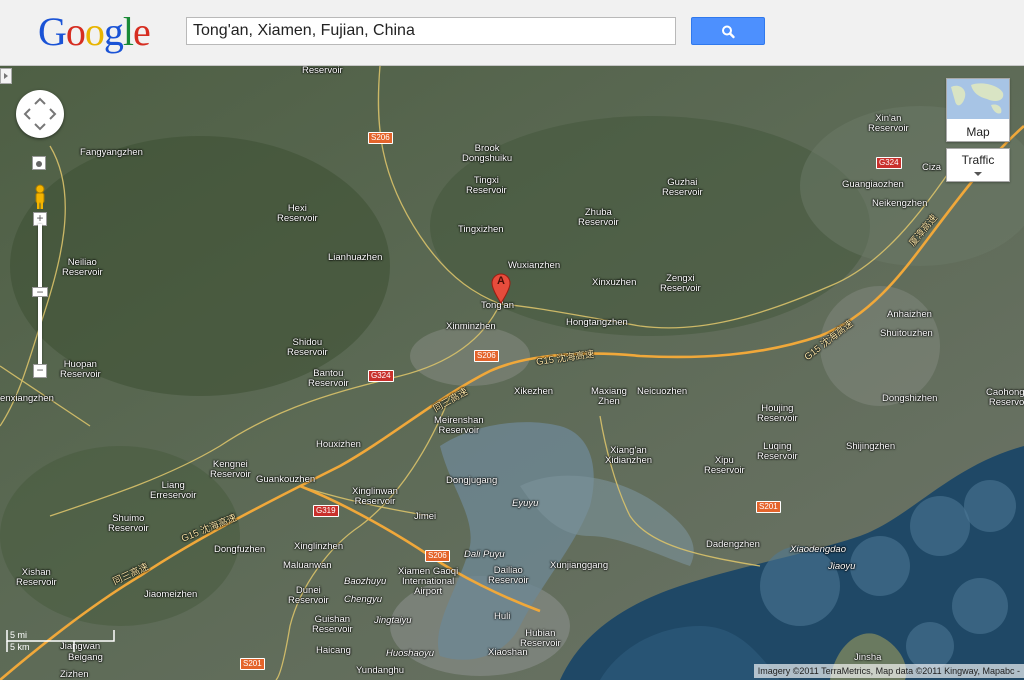  Describe the element at coordinates (534, 265) in the screenshot. I see `place-label: Wuxianzhen` at that location.